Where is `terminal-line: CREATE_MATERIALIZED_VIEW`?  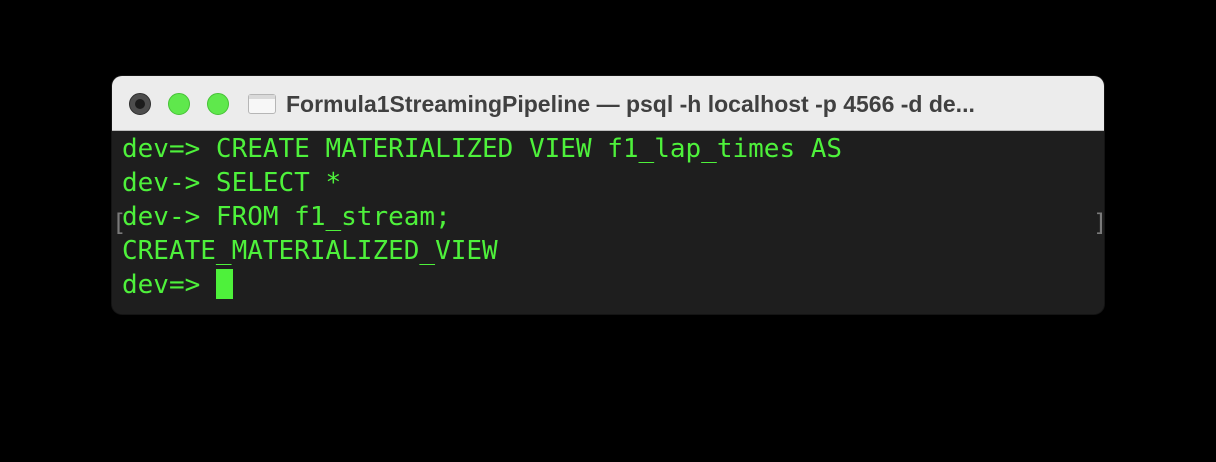 terminal-line: CREATE_MATERIALIZED_VIEW is located at coordinates (310, 251).